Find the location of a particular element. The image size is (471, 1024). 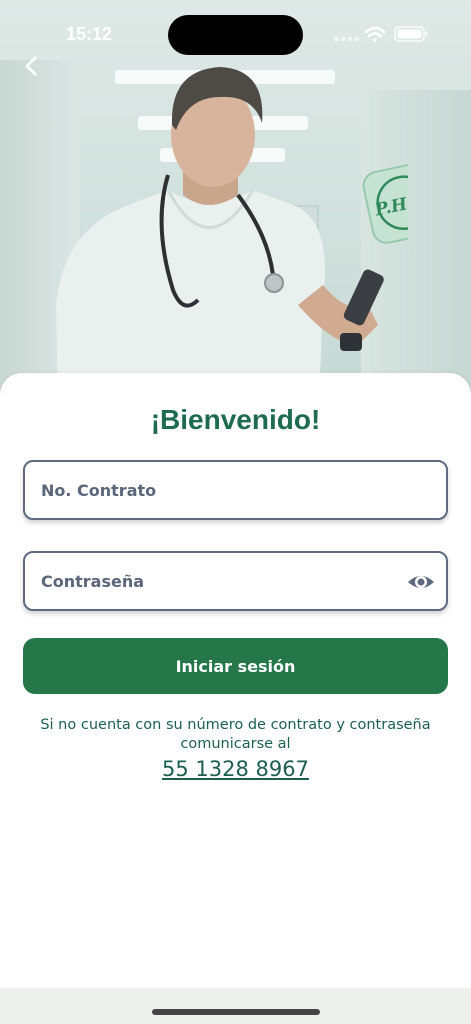

home-indicator is located at coordinates (236, 1012).